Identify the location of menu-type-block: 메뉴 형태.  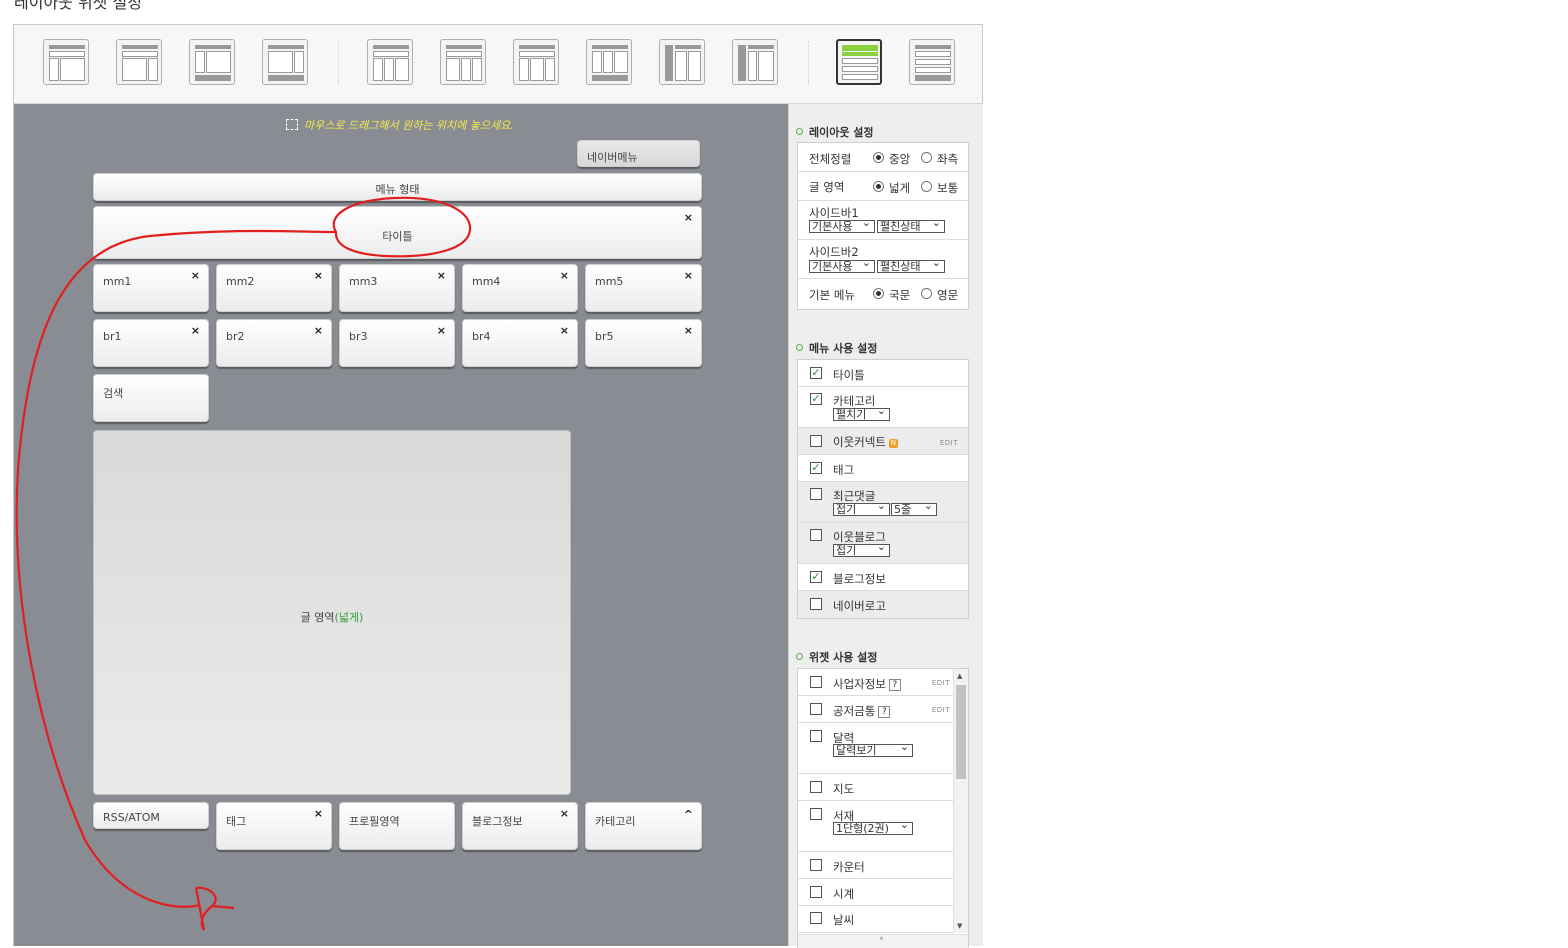
(397, 187).